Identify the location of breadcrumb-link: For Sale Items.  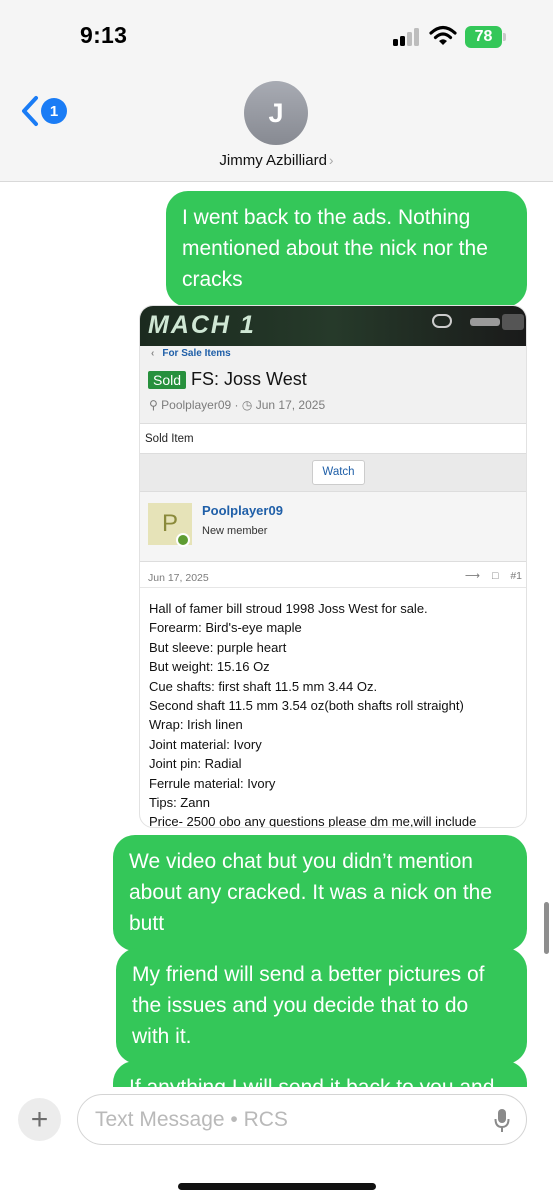
(196, 353).